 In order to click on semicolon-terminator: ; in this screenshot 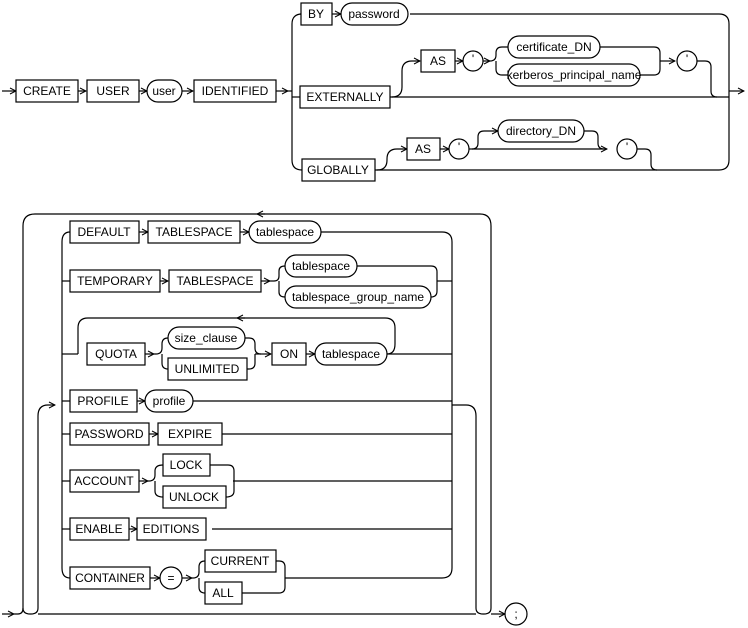, I will do `click(516, 614)`.